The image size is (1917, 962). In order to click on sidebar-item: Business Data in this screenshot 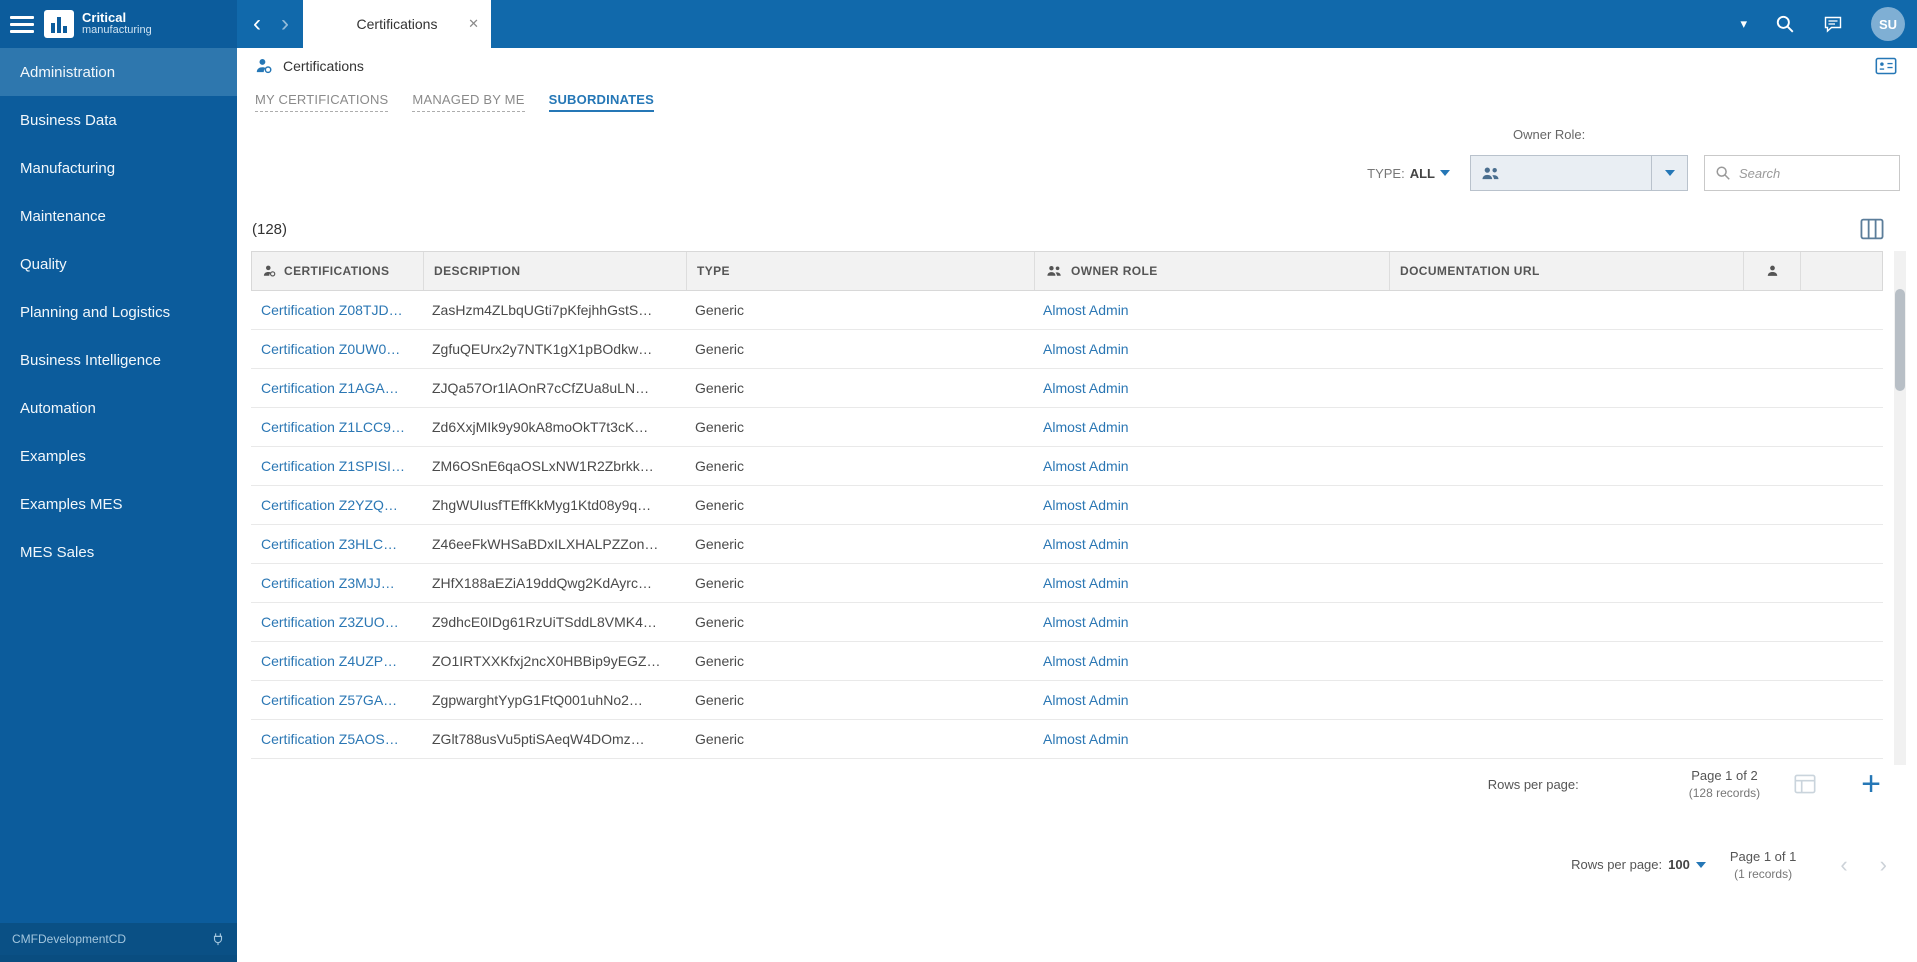, I will do `click(118, 120)`.